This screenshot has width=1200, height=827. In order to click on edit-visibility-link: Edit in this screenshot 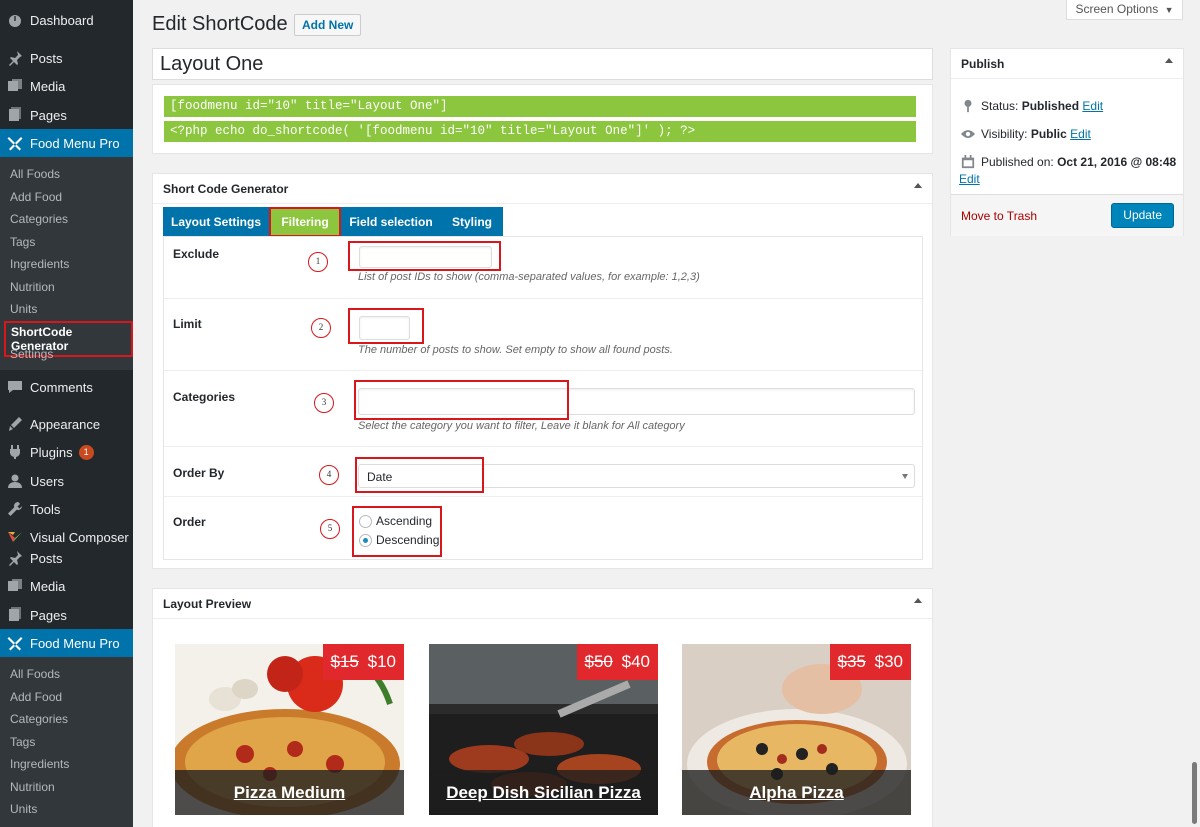, I will do `click(1080, 134)`.